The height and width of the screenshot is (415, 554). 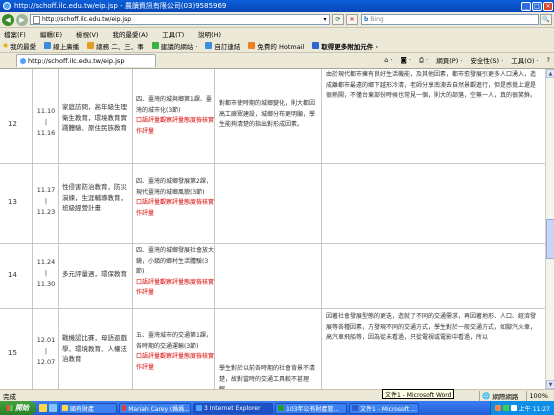 What do you see at coordinates (66, 46) in the screenshot?
I see `fav-link-label: 線上廣播` at bounding box center [66, 46].